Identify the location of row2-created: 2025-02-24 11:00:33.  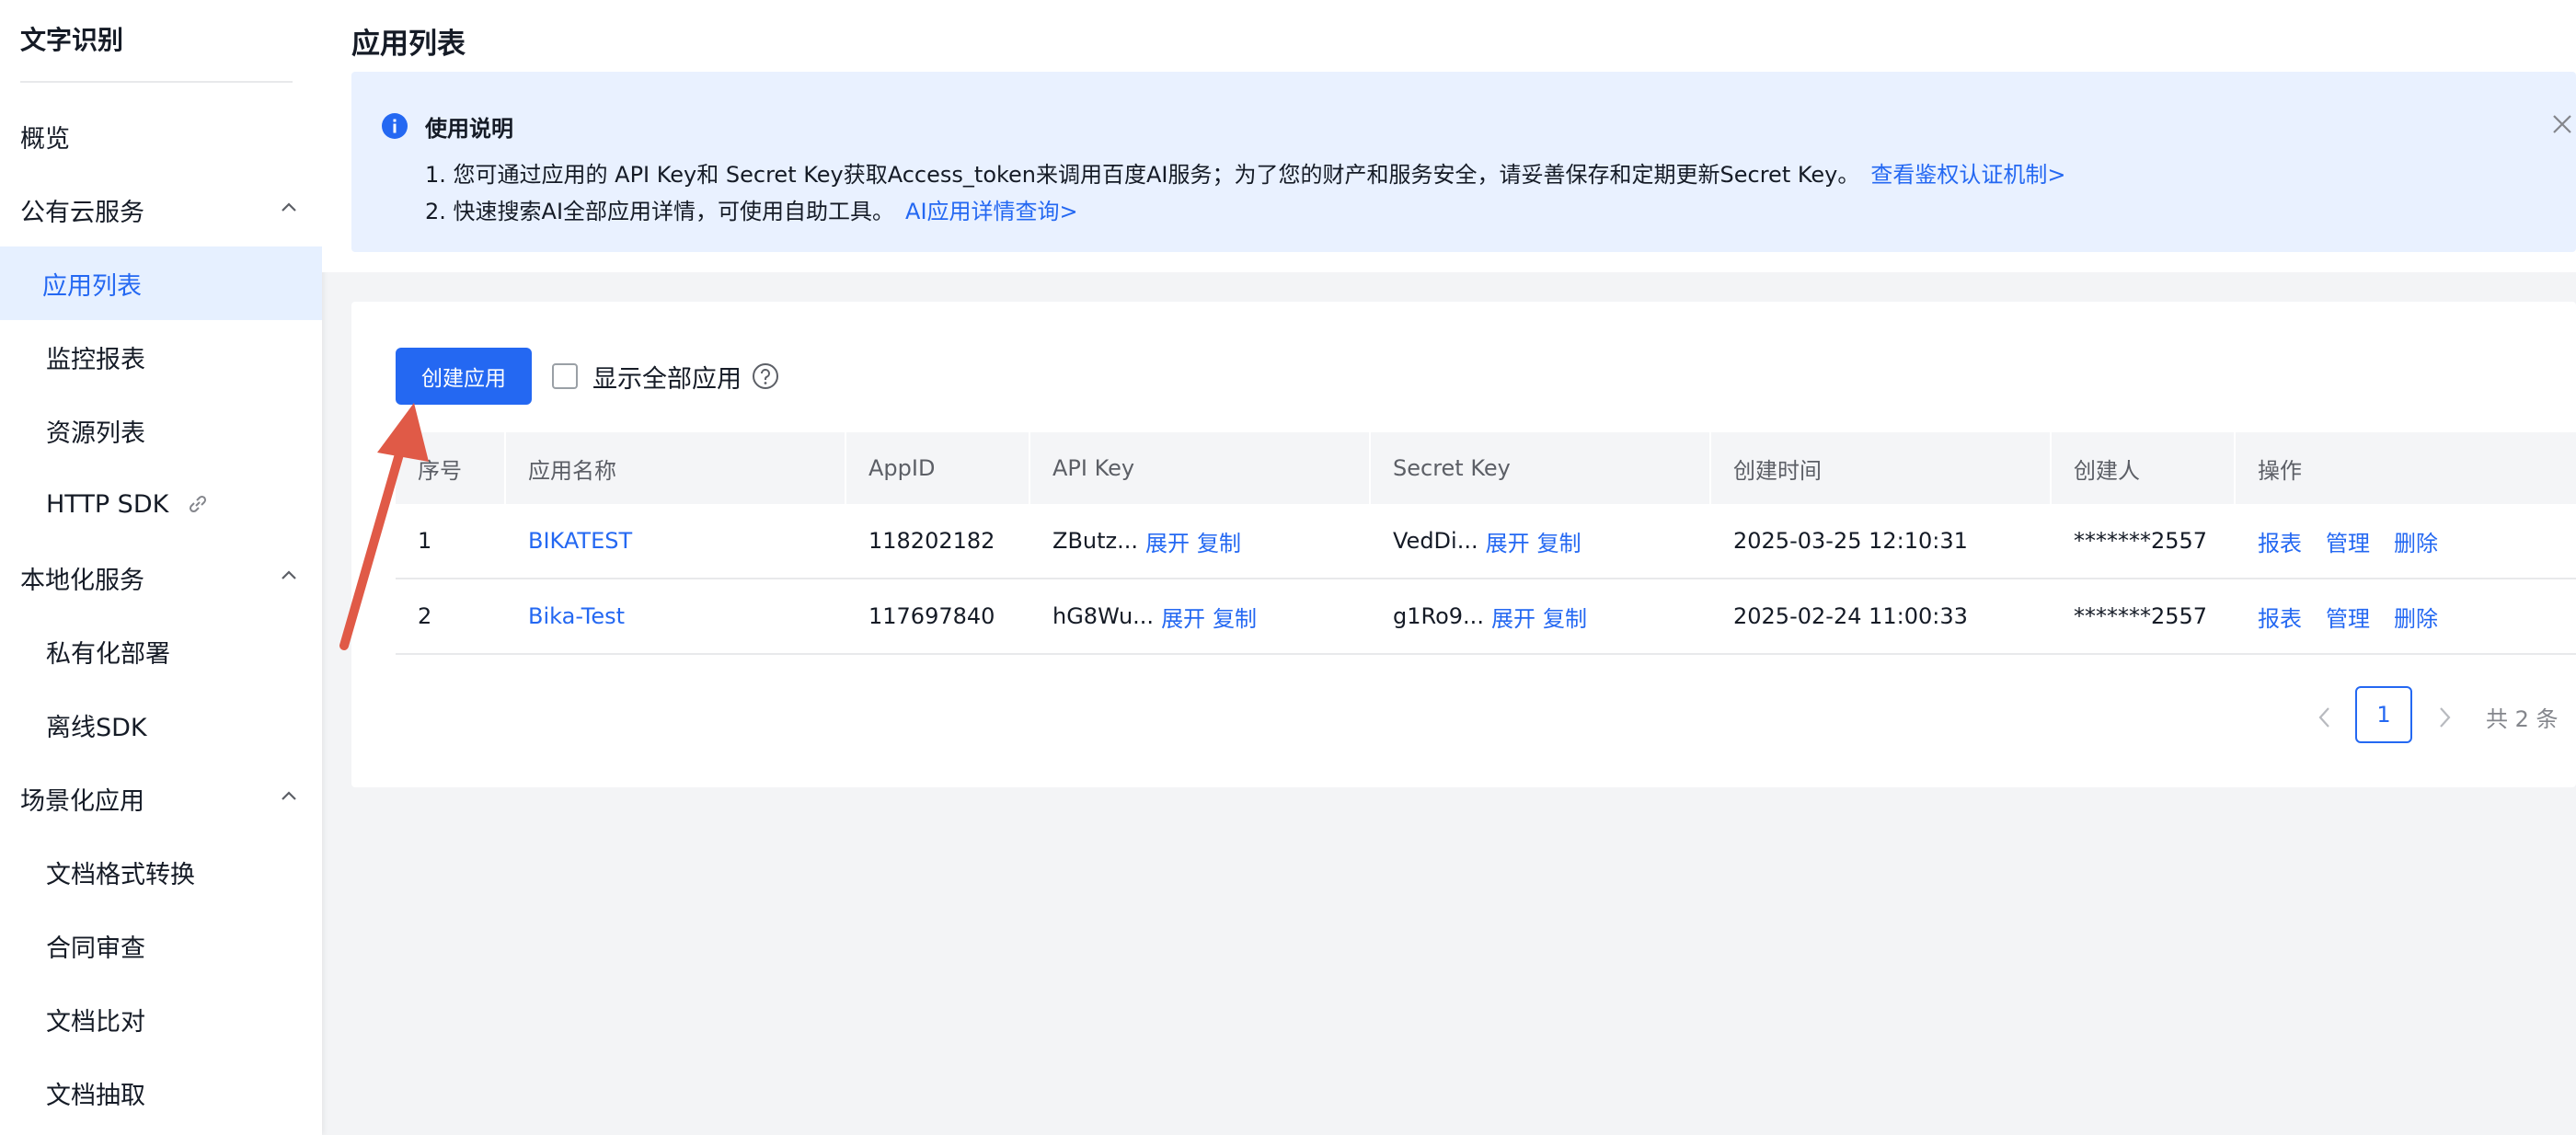
(1850, 616).